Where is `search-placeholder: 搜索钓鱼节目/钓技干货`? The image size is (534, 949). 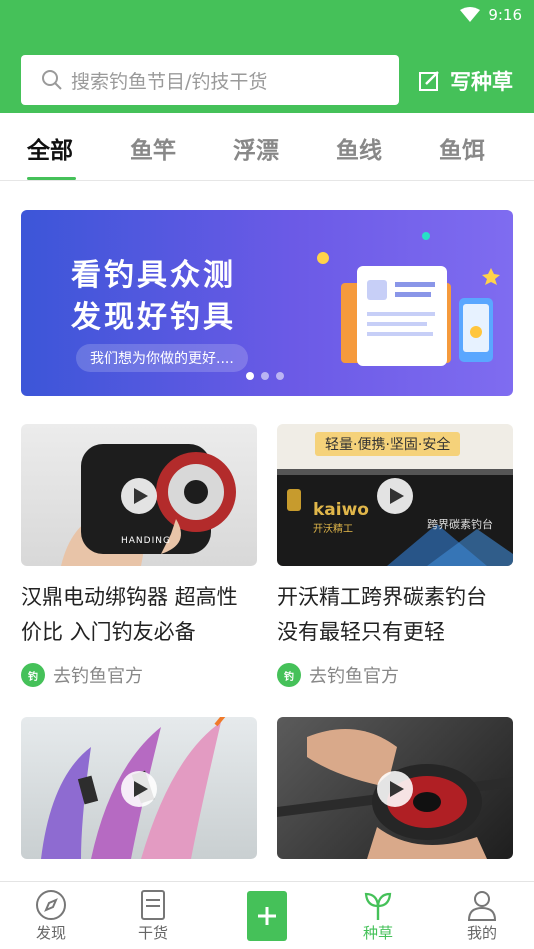
search-placeholder: 搜索钓鱼节目/钓技干货 is located at coordinates (169, 81).